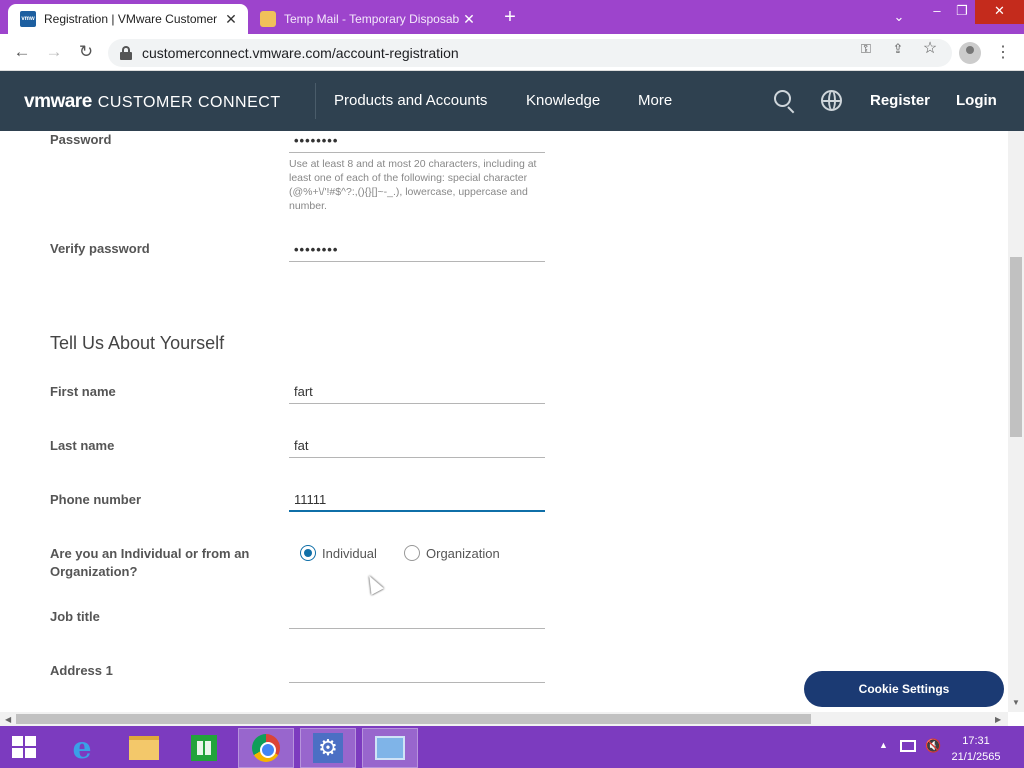 The image size is (1024, 768). What do you see at coordinates (785, 102) in the screenshot?
I see `search-icon` at bounding box center [785, 102].